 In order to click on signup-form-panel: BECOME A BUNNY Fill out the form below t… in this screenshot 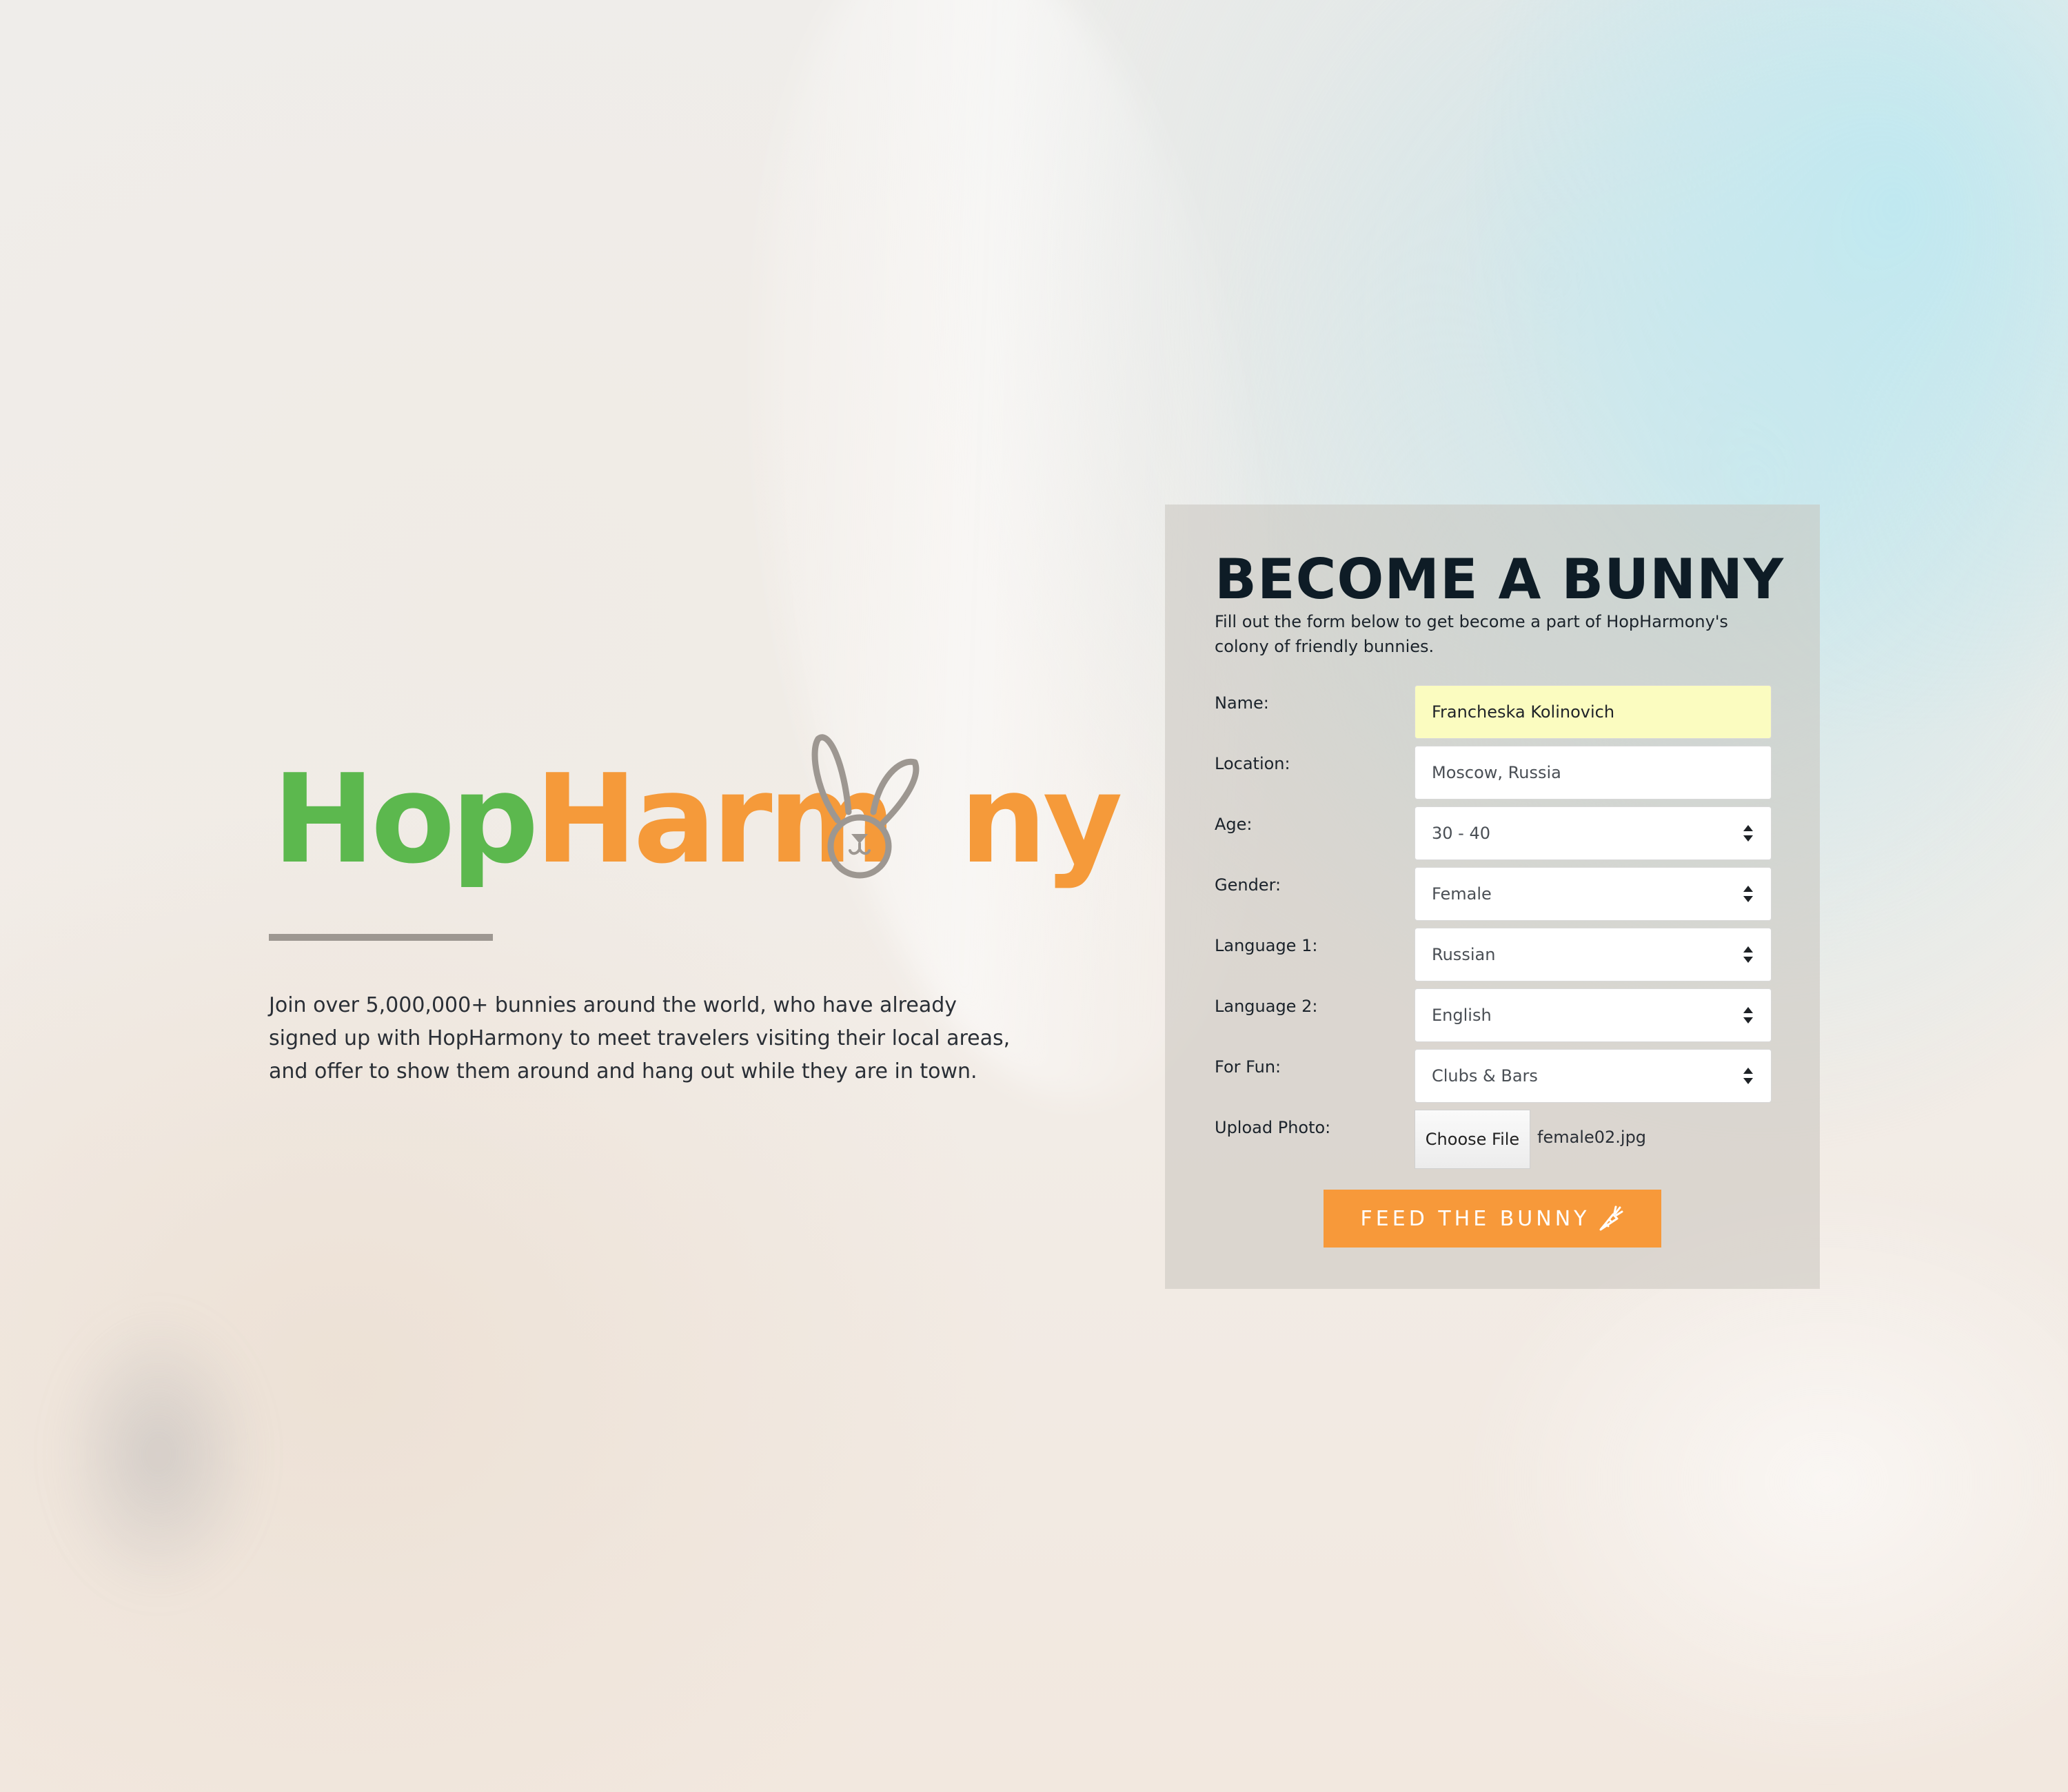, I will do `click(1492, 897)`.